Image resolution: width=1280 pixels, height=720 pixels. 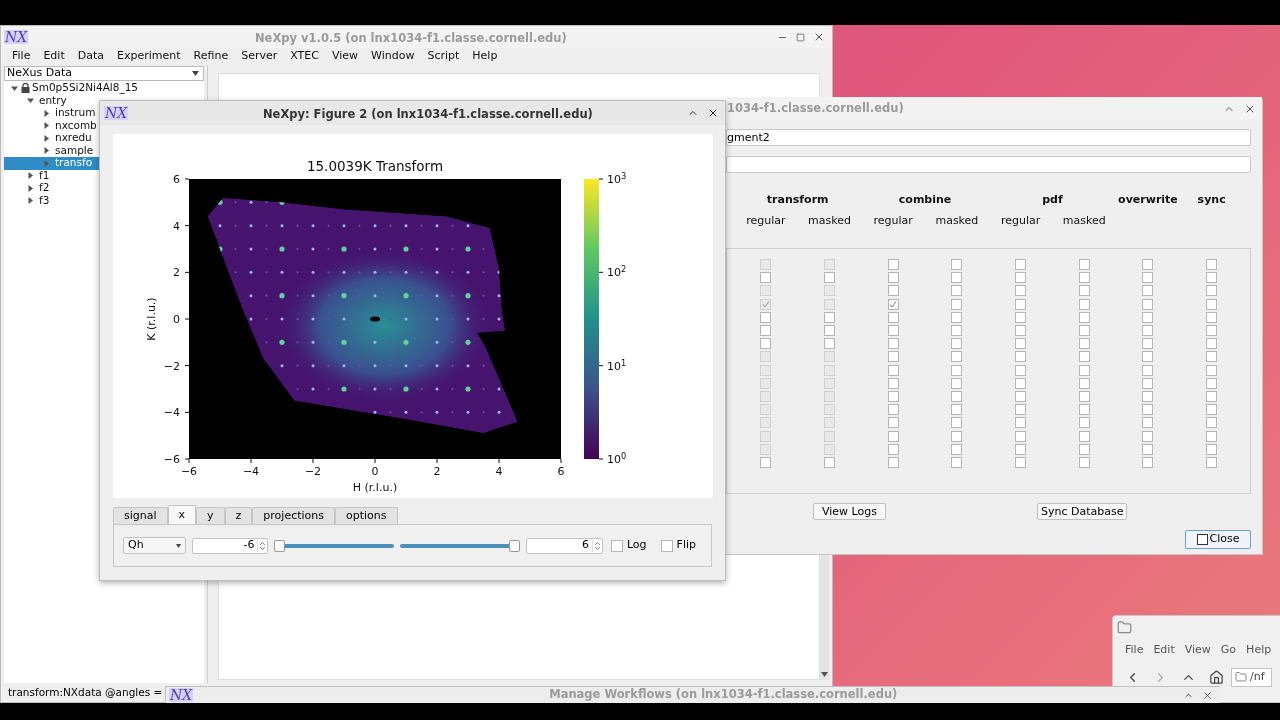 I want to click on view-logs-button: View Logs, so click(x=849, y=511).